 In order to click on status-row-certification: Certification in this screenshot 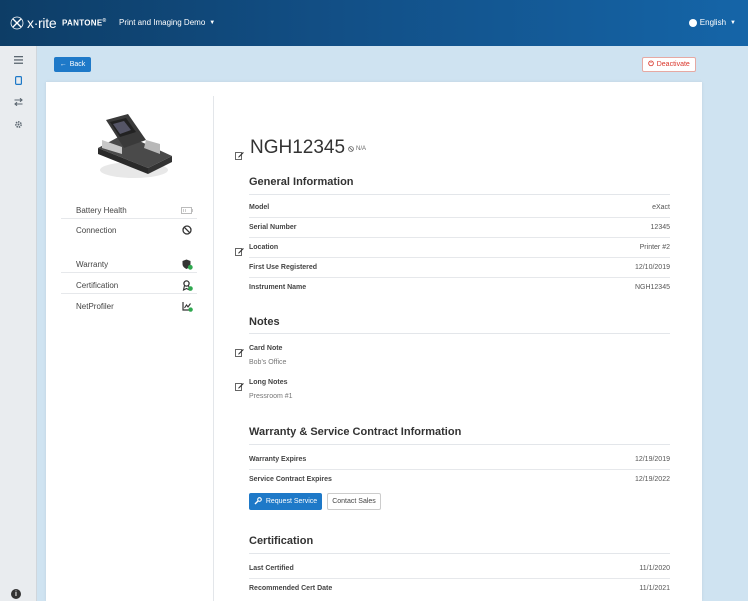, I will do `click(129, 285)`.